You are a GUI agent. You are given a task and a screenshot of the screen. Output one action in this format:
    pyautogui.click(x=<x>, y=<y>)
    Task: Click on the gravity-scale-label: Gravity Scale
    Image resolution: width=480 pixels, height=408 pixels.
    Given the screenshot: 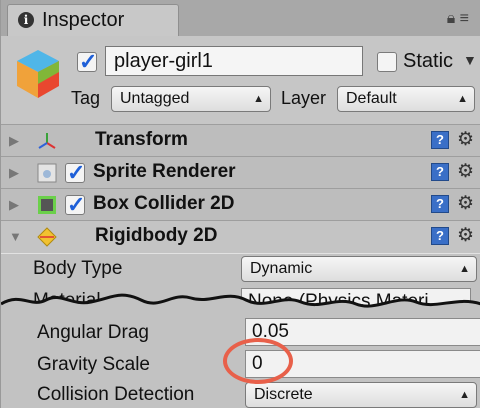 What is the action you would take?
    pyautogui.click(x=93, y=364)
    